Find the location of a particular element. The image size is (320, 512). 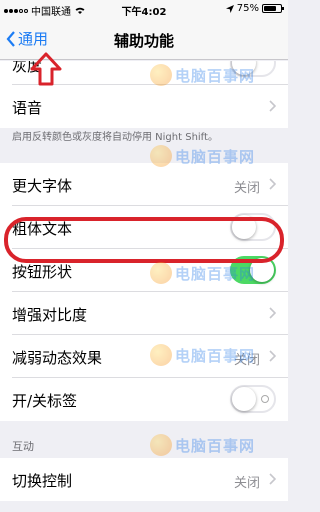

status-right: 75% is located at coordinates (254, 8).